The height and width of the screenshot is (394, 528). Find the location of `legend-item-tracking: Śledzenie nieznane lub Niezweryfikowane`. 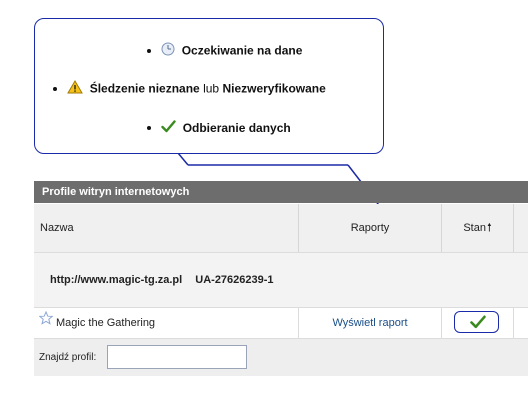

legend-item-tracking: Śledzenie nieznane lub Niezweryfikowane is located at coordinates (189, 89).